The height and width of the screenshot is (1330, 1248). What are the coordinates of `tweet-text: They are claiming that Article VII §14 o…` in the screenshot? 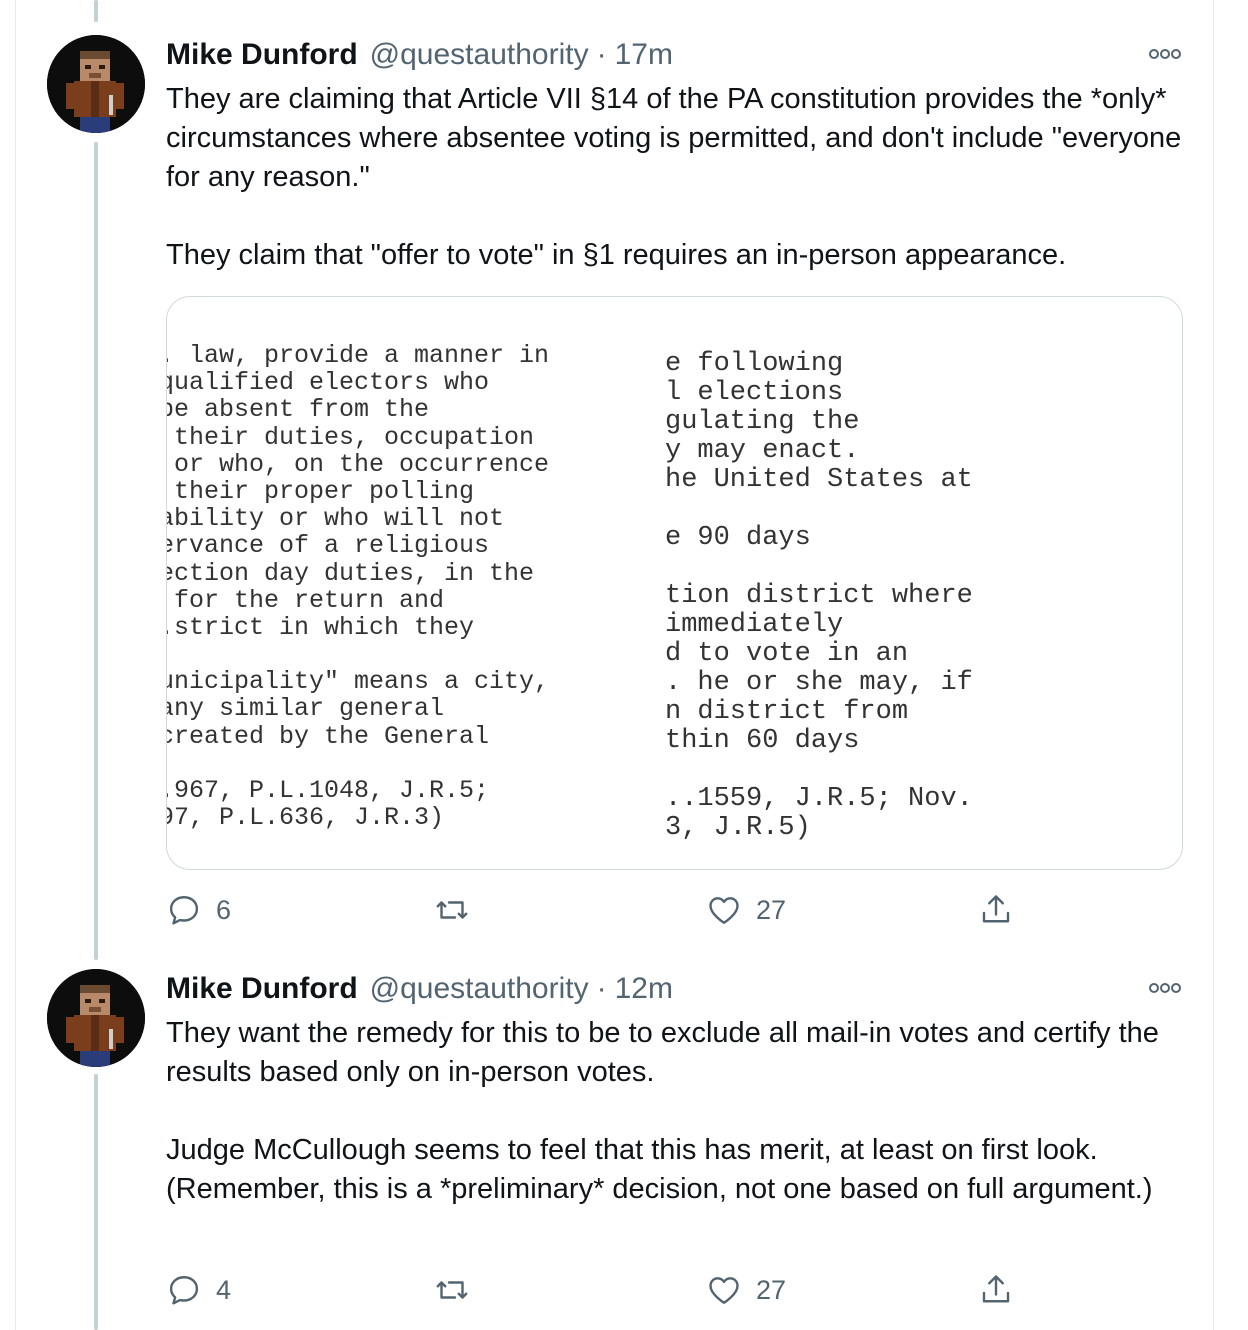 It's located at (676, 177).